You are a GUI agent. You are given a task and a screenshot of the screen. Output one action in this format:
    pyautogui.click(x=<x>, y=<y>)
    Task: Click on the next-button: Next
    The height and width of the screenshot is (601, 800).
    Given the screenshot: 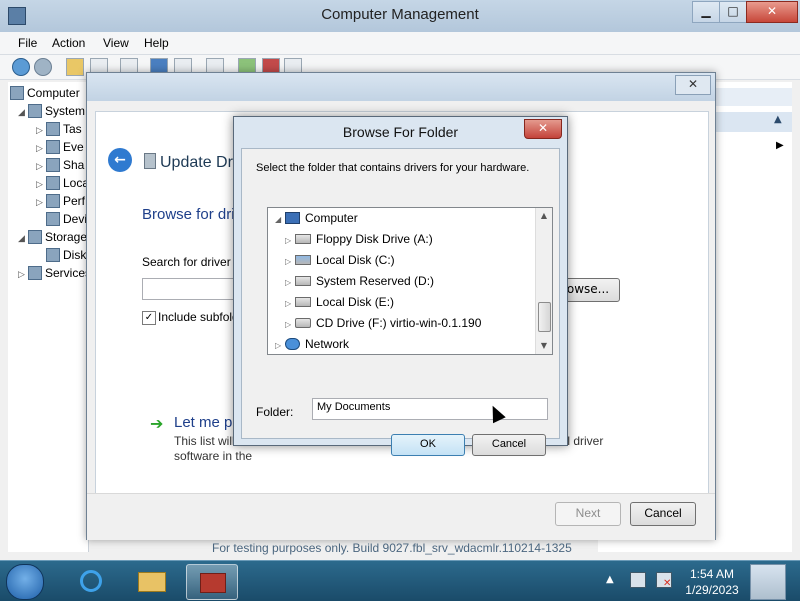 What is the action you would take?
    pyautogui.click(x=588, y=514)
    